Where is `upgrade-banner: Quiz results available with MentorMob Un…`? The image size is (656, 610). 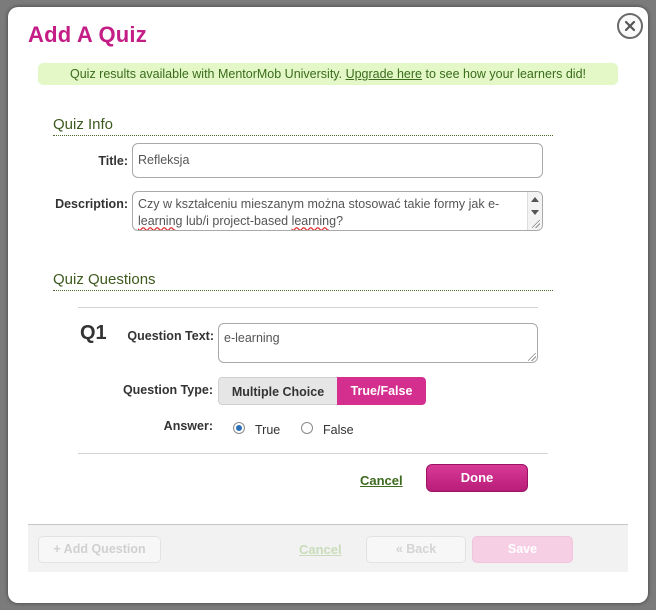
upgrade-banner: Quiz results available with MentorMob Un… is located at coordinates (328, 74).